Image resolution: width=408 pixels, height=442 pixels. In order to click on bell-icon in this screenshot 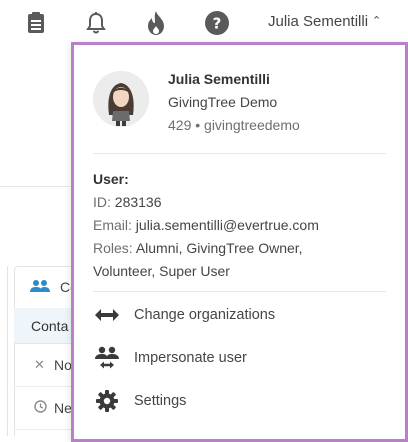, I will do `click(96, 23)`.